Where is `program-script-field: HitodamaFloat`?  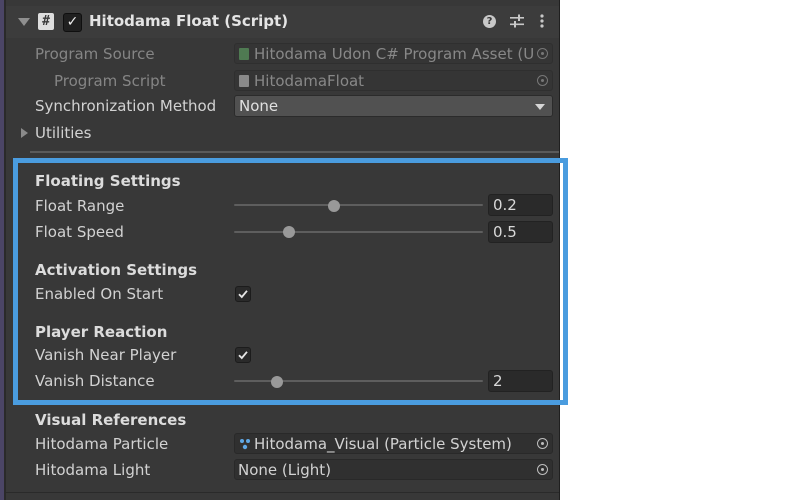 program-script-field: HitodamaFloat is located at coordinates (393, 80).